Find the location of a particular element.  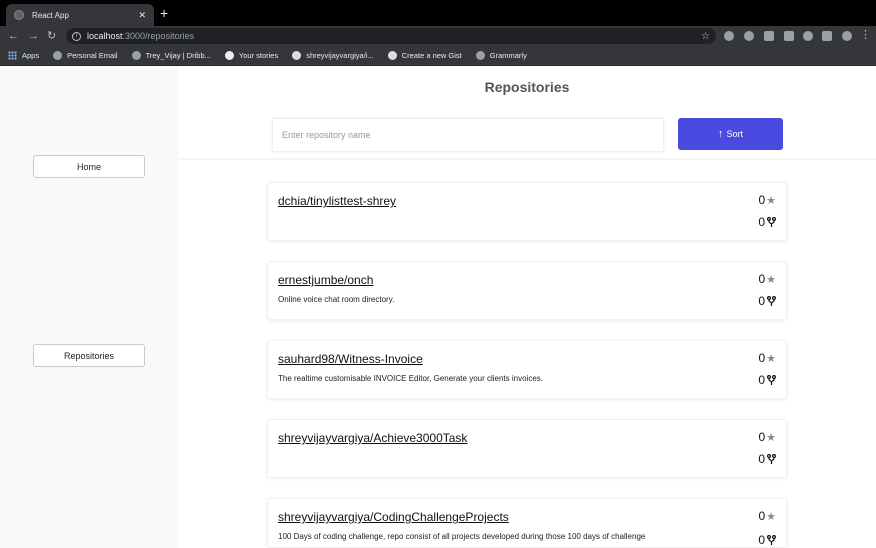

profile-icon is located at coordinates (847, 36).